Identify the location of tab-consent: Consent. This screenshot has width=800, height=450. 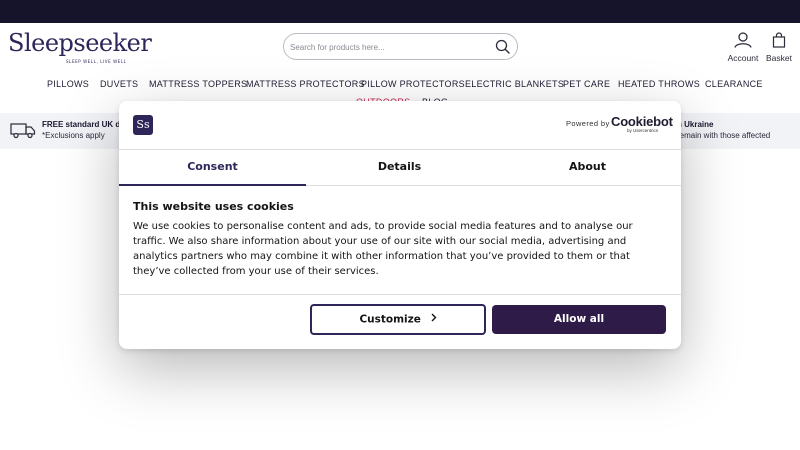
(212, 168).